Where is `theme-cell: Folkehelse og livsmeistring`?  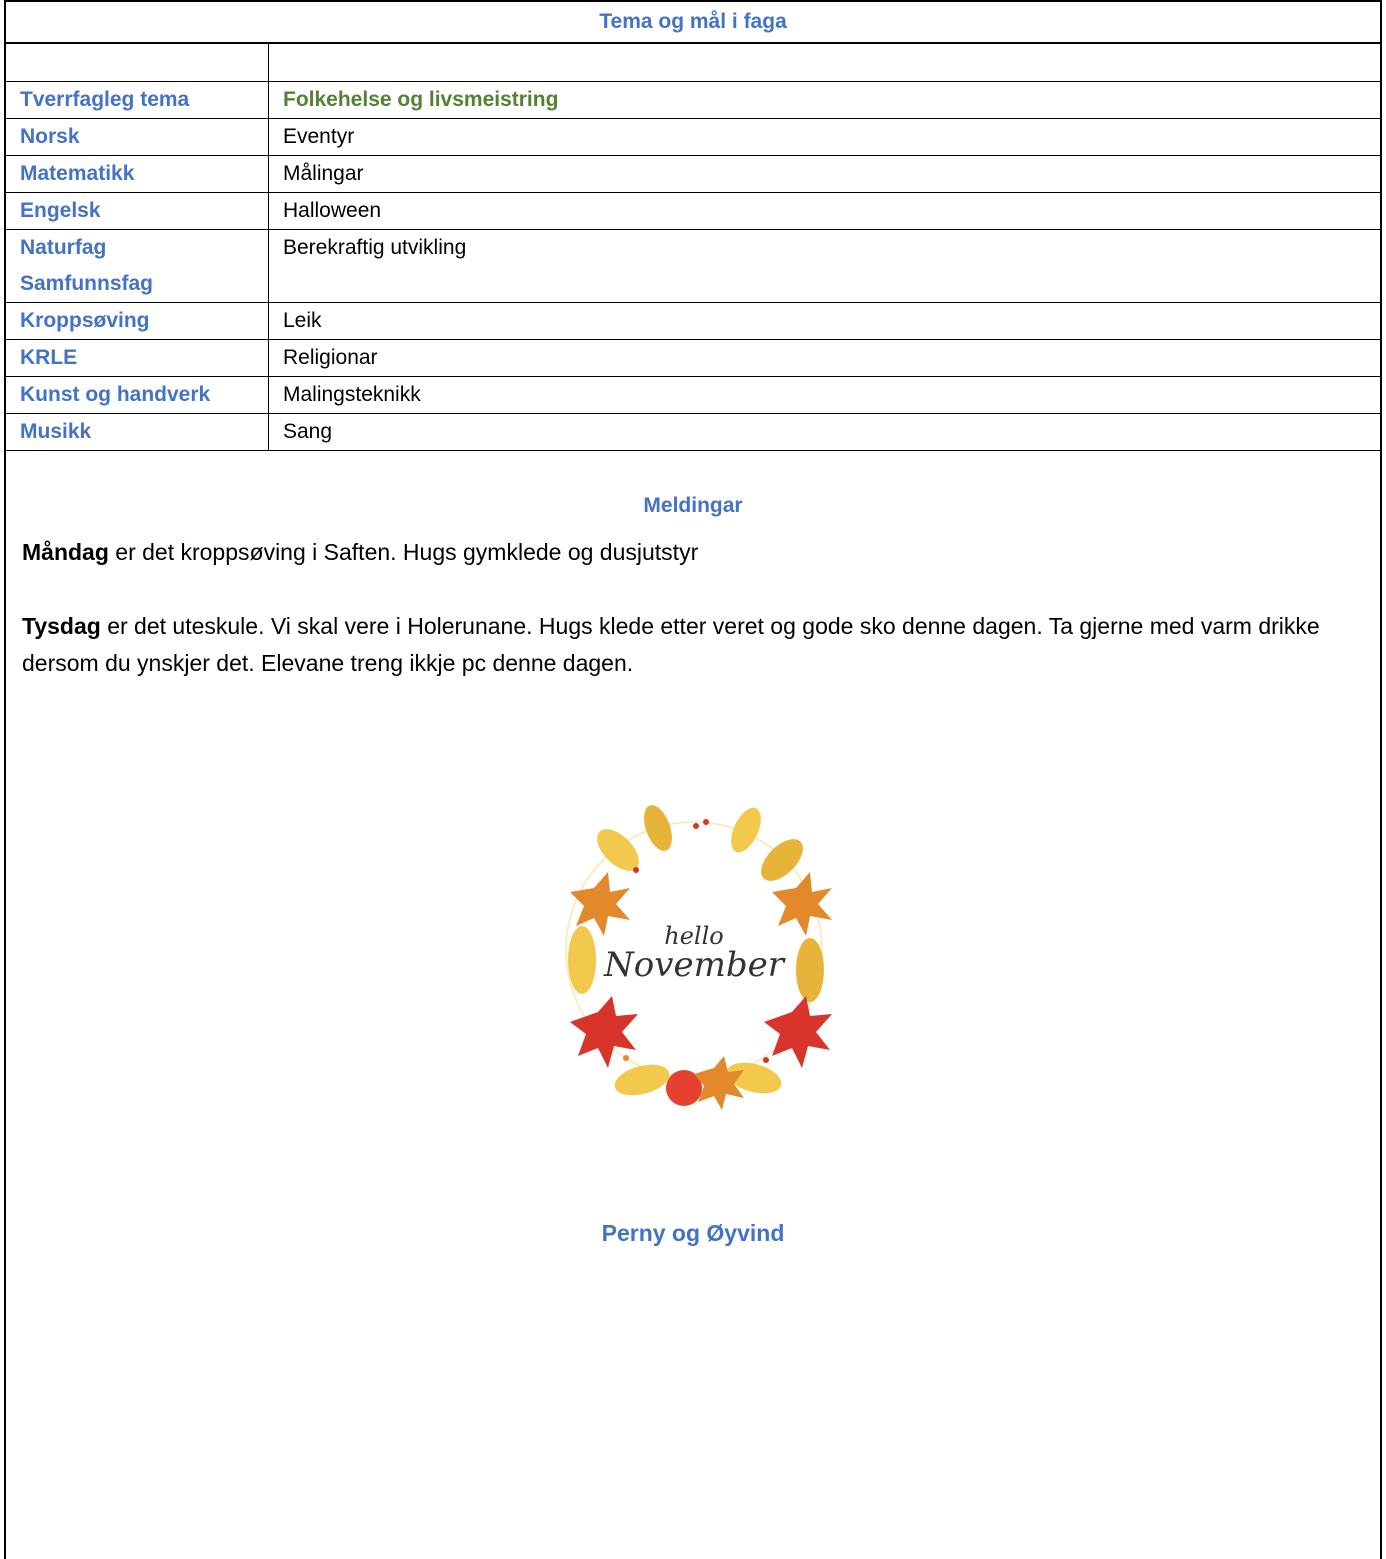
theme-cell: Folkehelse og livsmeistring is located at coordinates (824, 100).